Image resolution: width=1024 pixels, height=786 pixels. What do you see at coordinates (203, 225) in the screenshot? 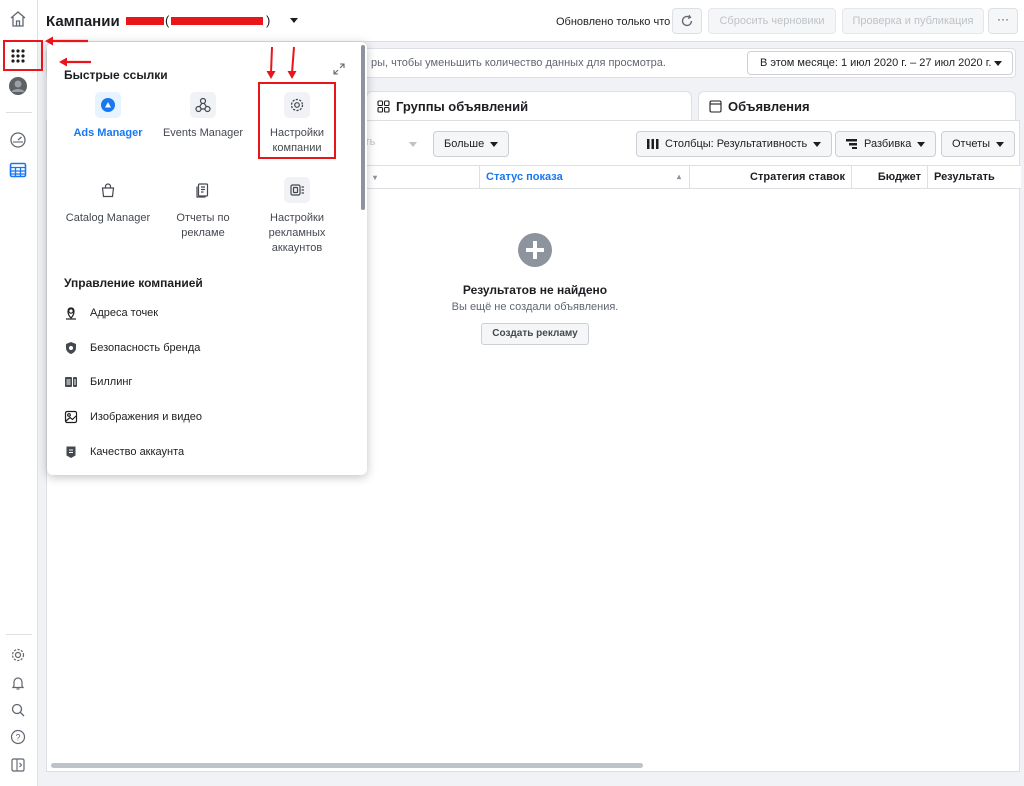
I see `quick-link-ads-reporting-label: Отчеты по рекламе` at bounding box center [203, 225].